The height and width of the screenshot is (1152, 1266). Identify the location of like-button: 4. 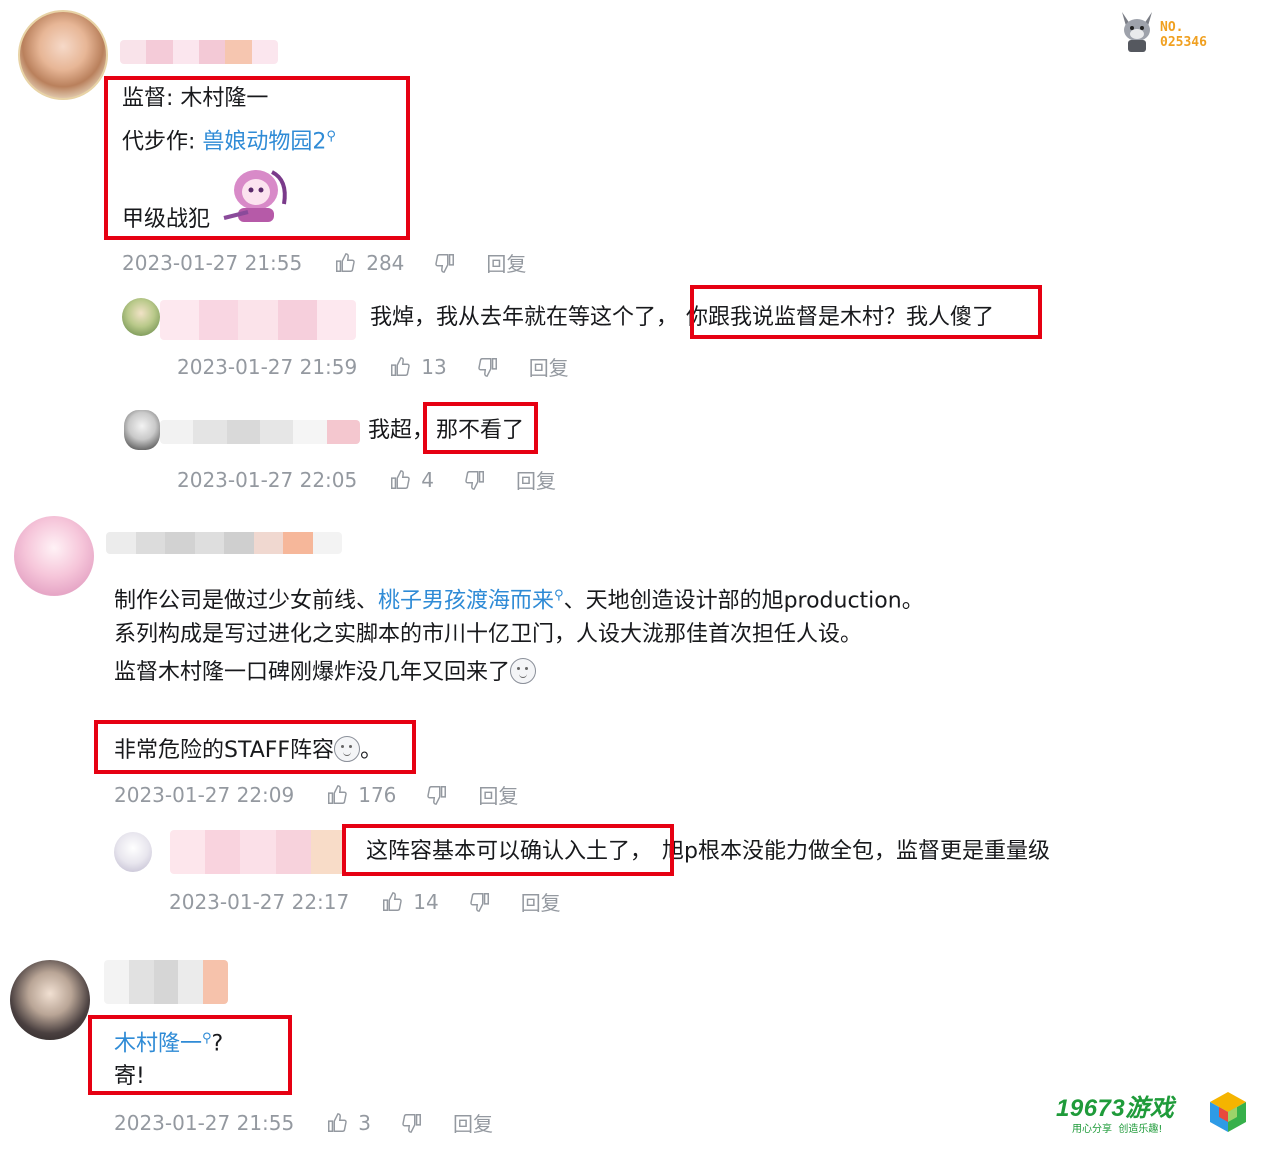
(411, 480).